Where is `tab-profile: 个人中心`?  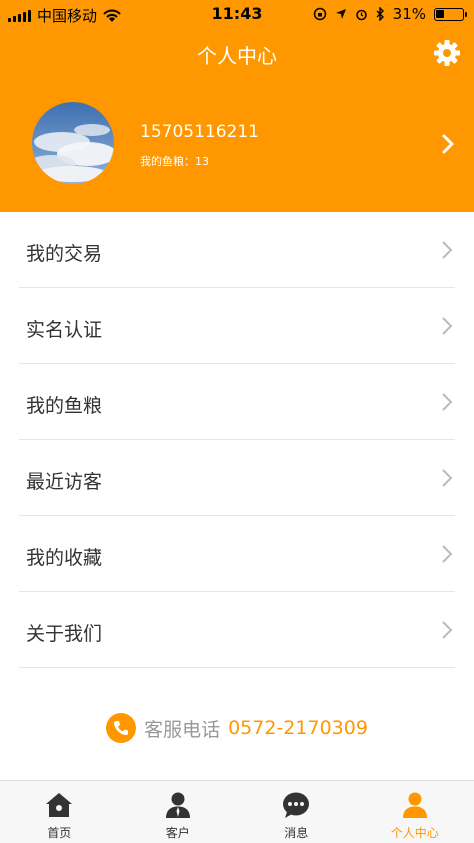 tab-profile: 个人中心 is located at coordinates (415, 812).